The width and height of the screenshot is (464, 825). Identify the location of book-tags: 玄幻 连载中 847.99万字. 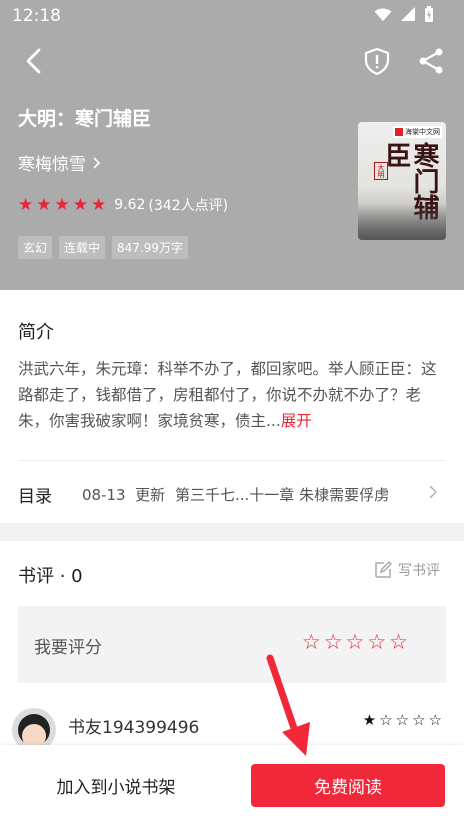
(103, 247).